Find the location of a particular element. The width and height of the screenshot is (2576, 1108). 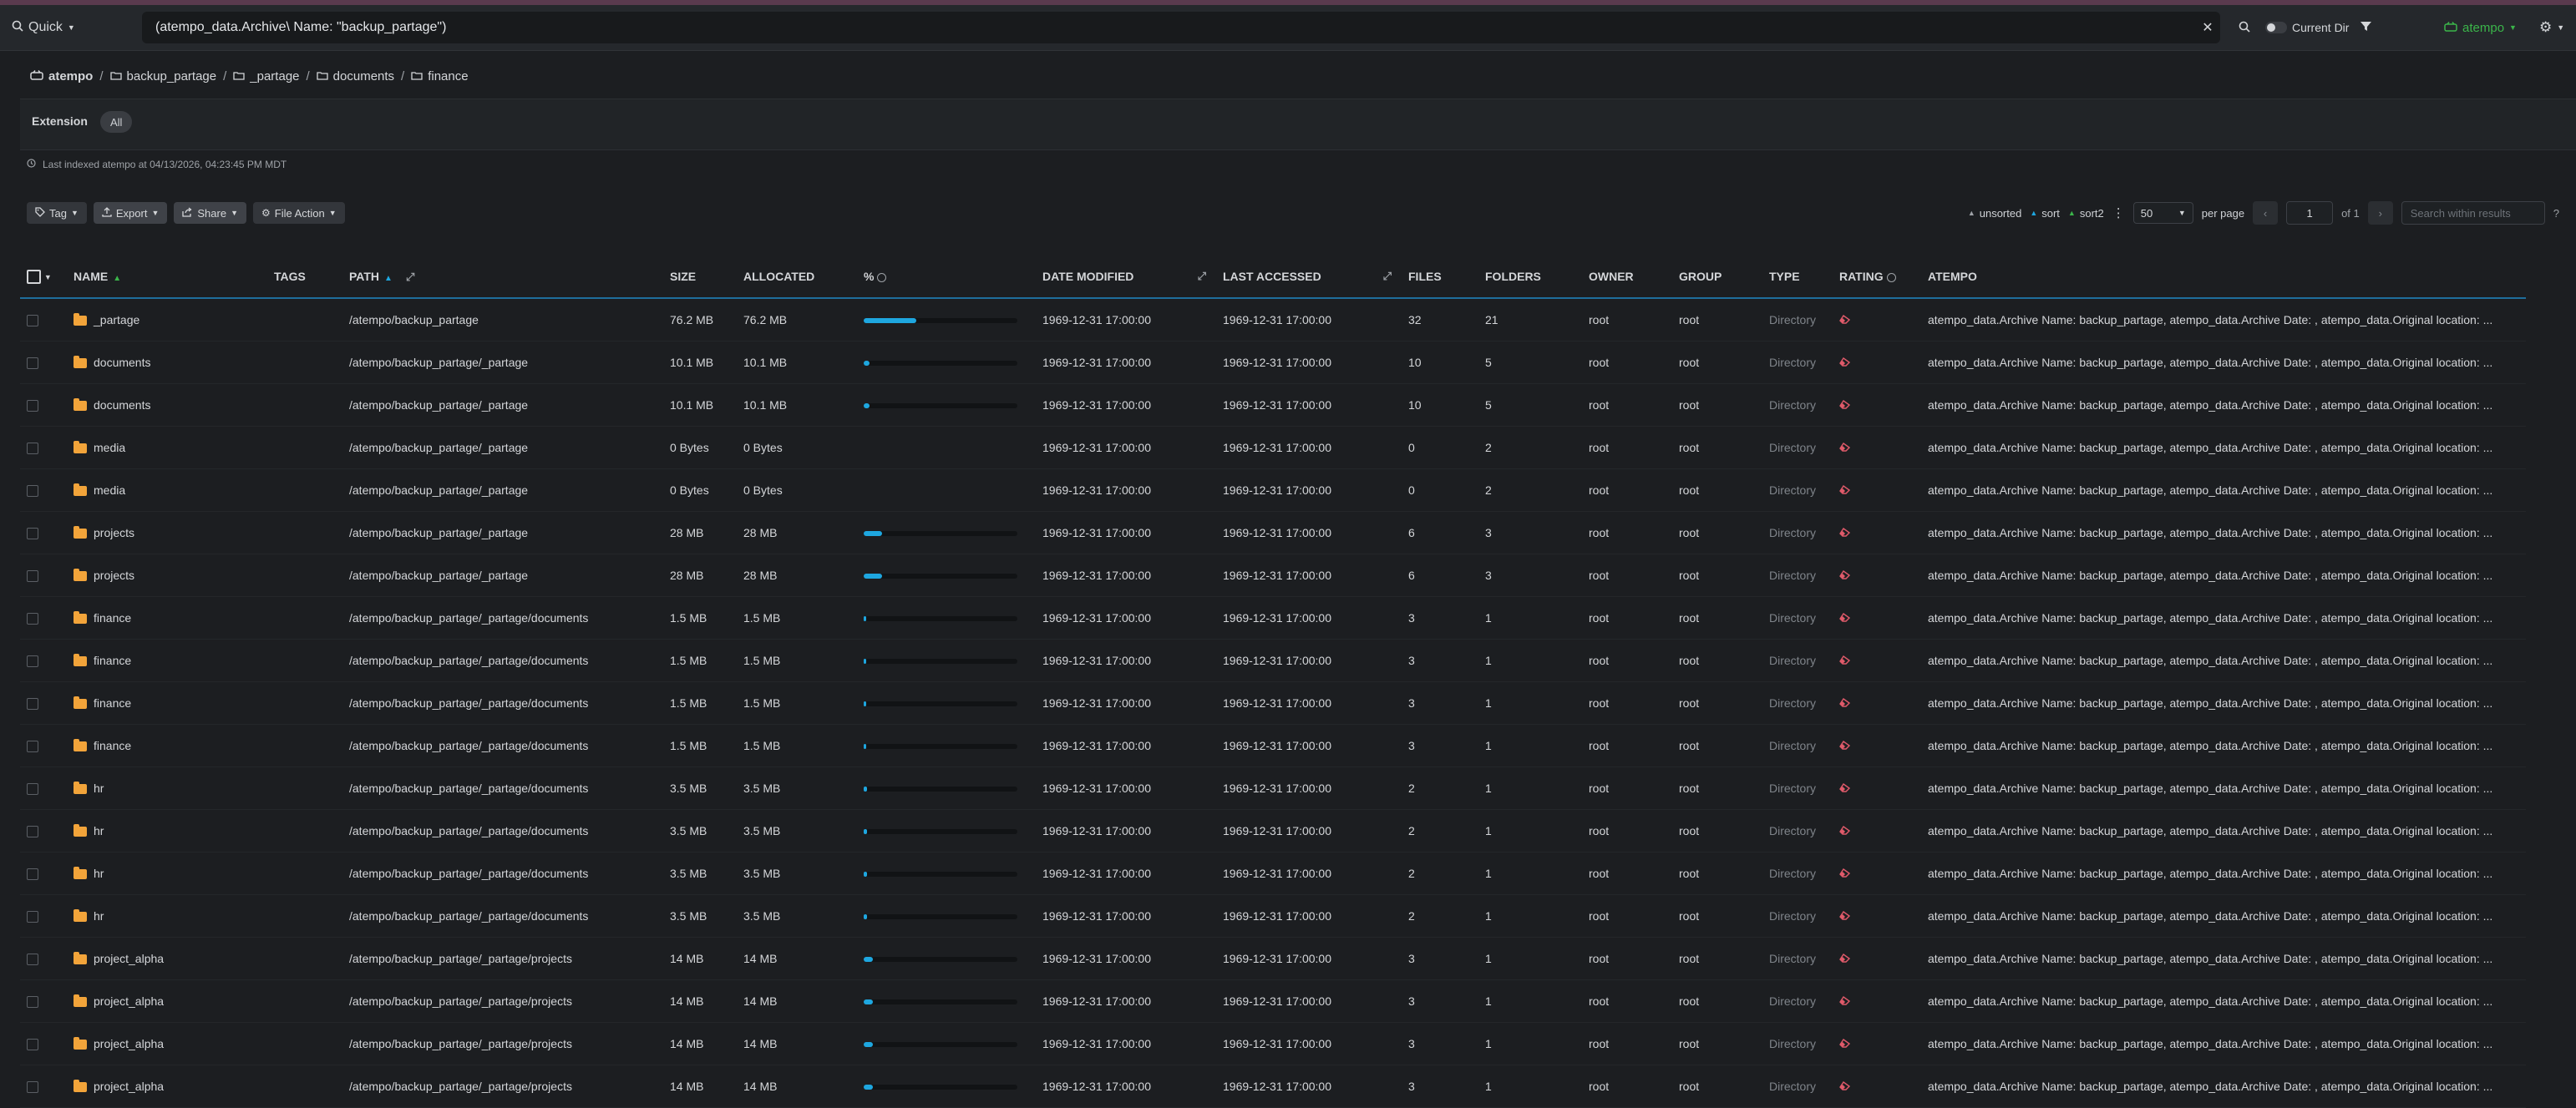

breadcrumb-item: backup_partage is located at coordinates (162, 76).